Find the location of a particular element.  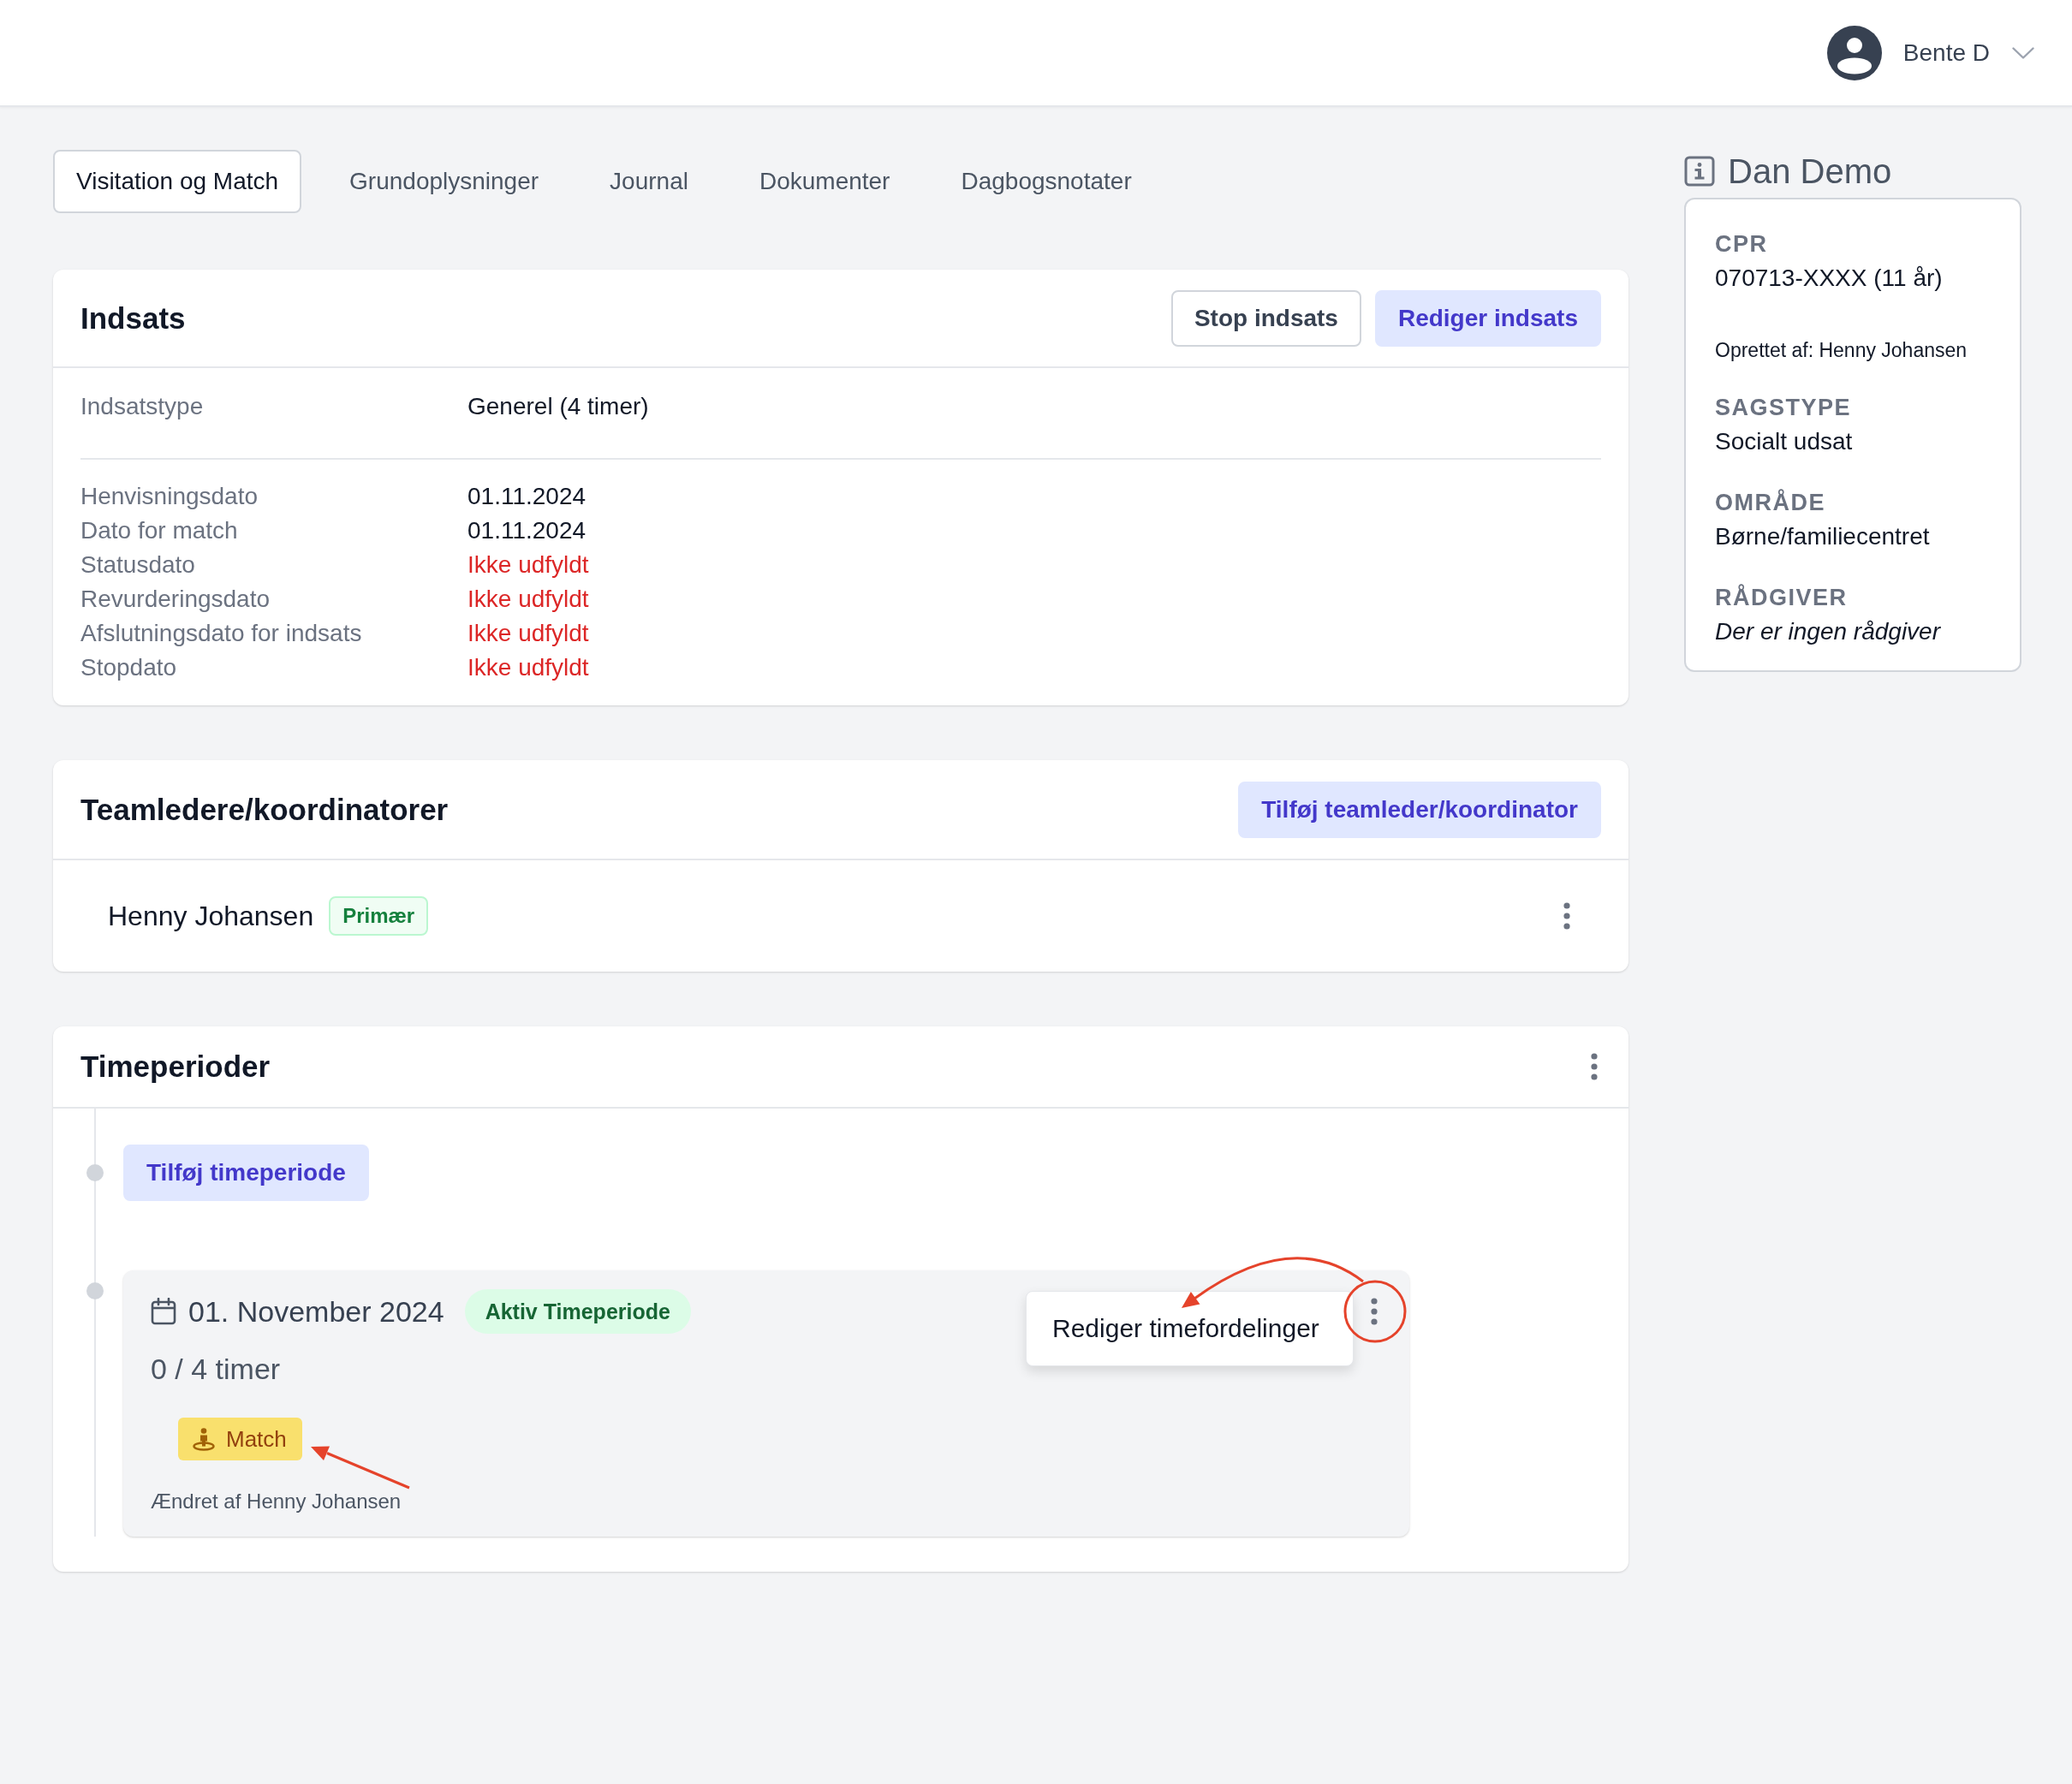

card-title: Indsats is located at coordinates (133, 318).